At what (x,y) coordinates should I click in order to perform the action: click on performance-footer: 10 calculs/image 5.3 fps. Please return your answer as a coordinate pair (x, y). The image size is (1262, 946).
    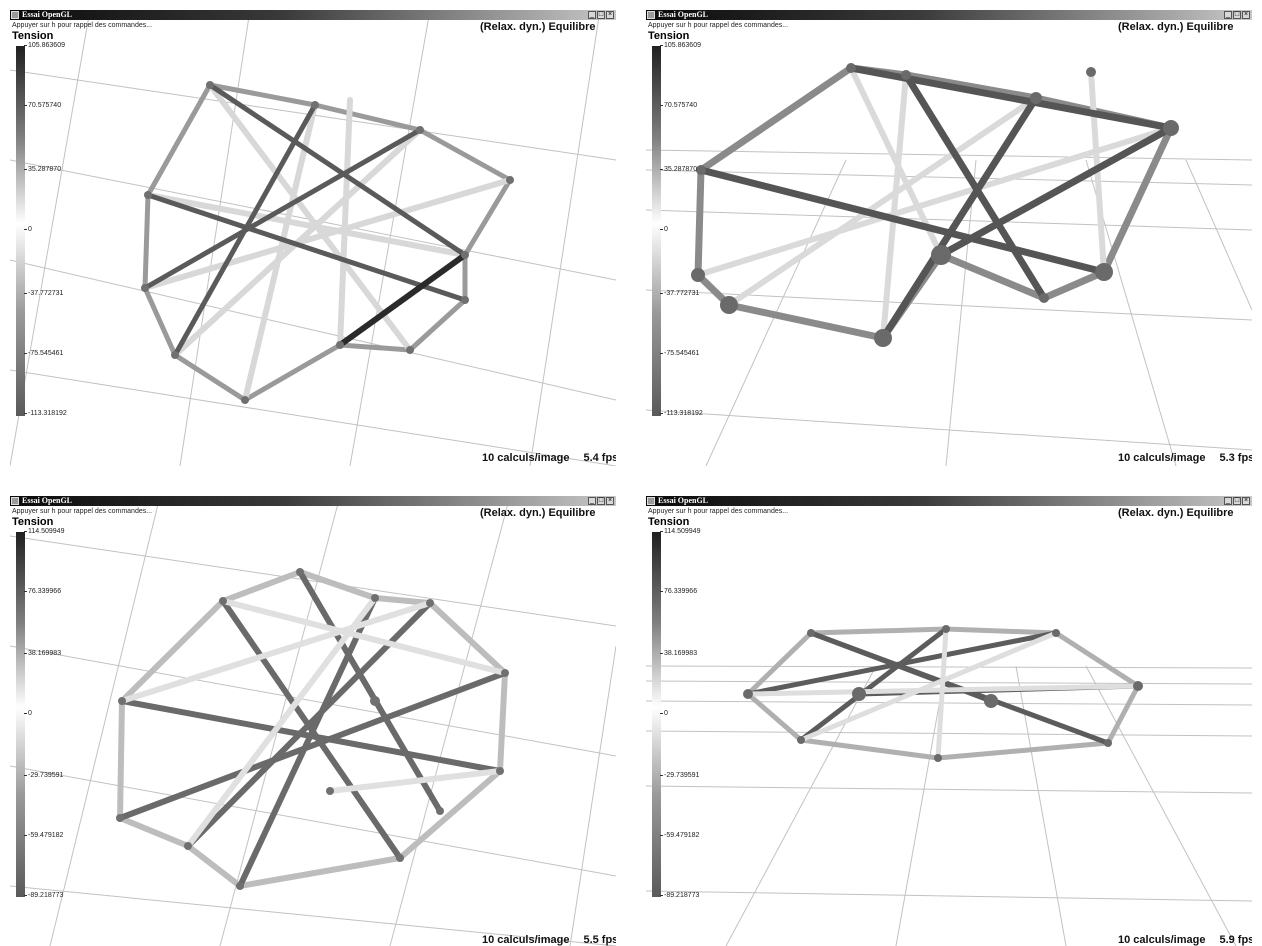
    Looking at the image, I should click on (1185, 458).